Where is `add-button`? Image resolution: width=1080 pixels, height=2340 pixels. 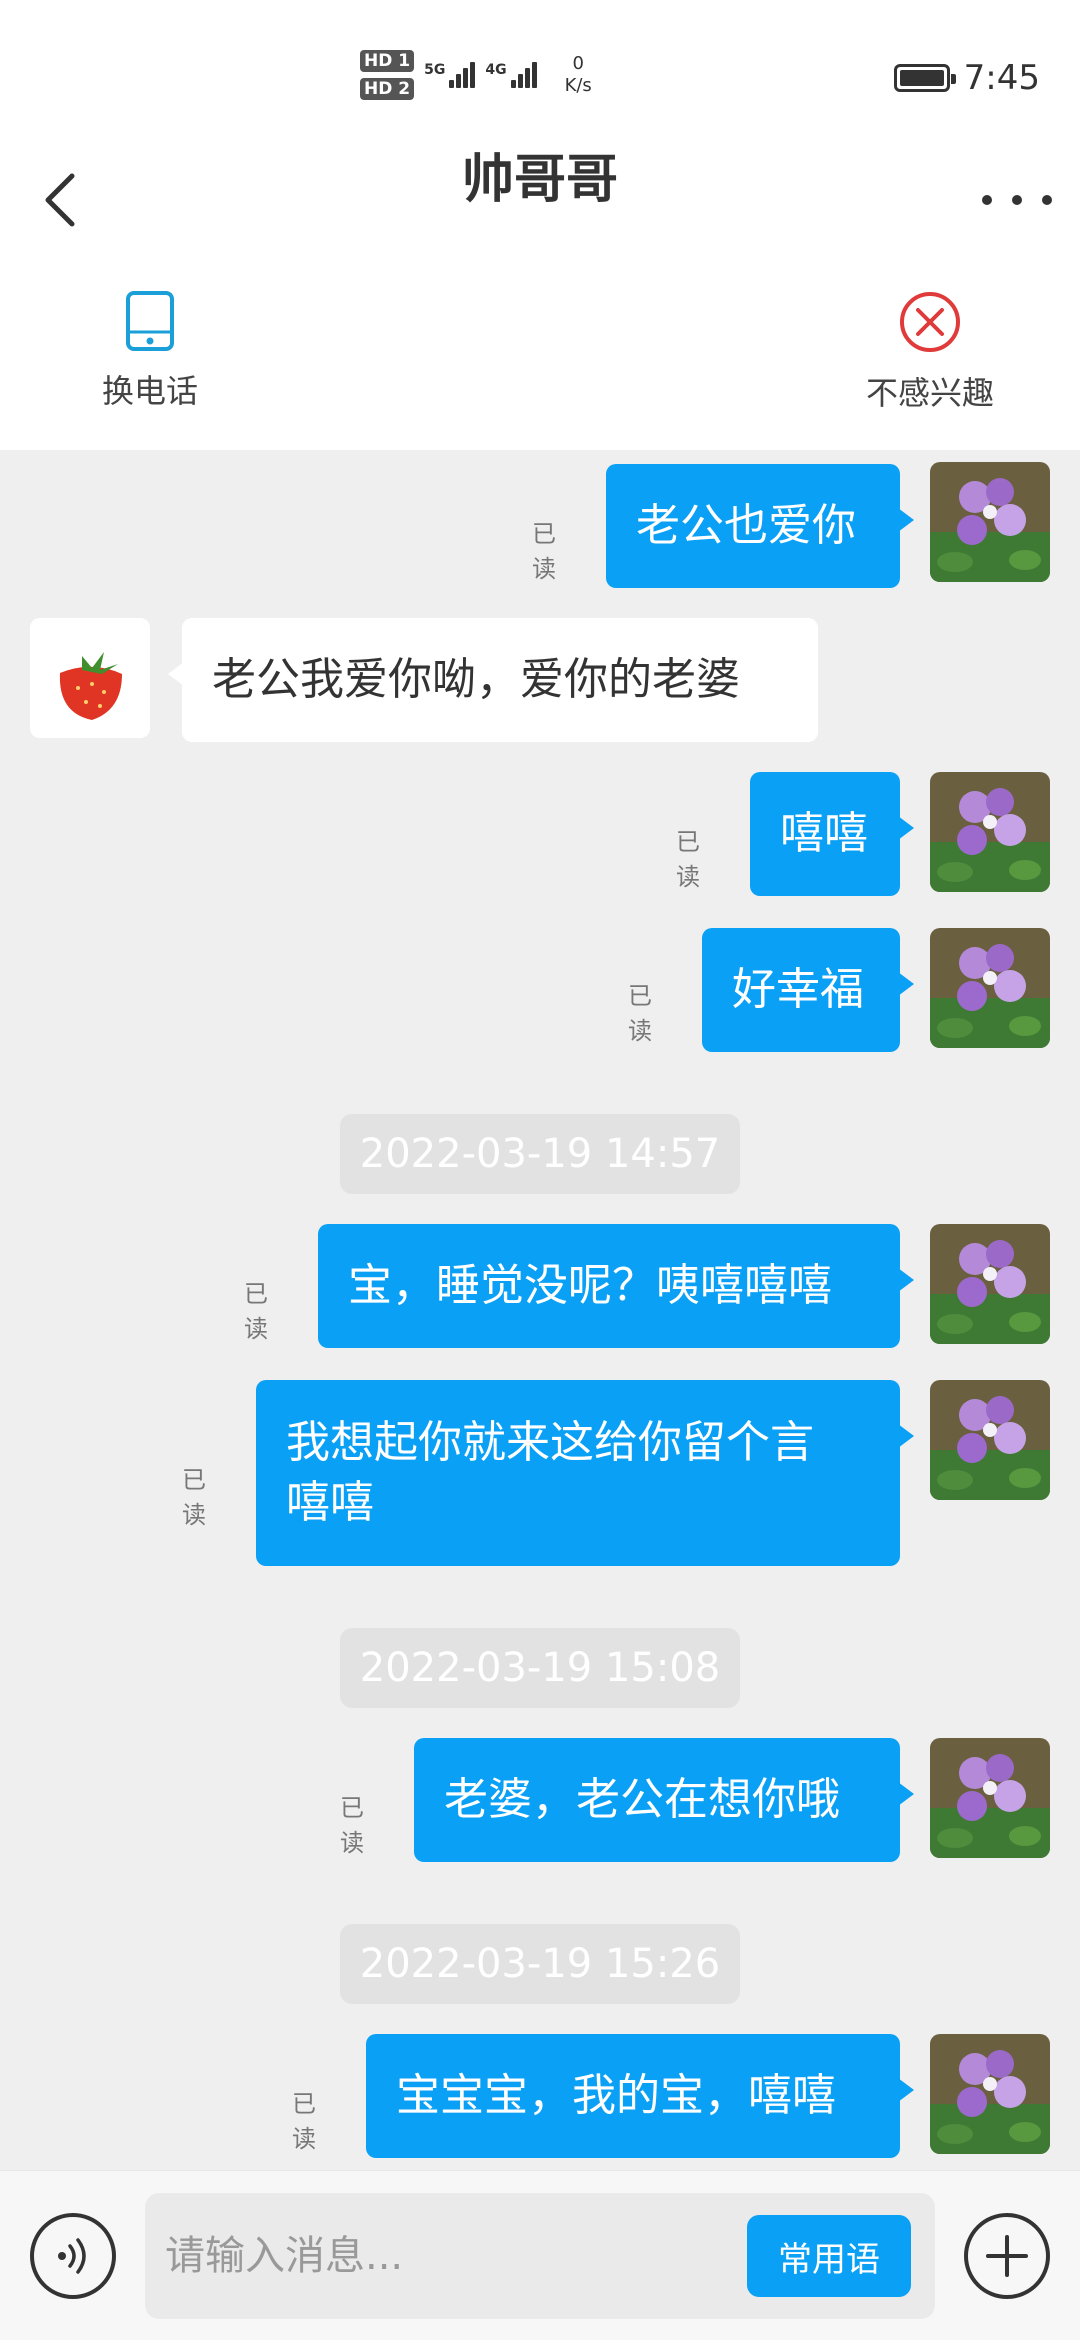
add-button is located at coordinates (1007, 2256).